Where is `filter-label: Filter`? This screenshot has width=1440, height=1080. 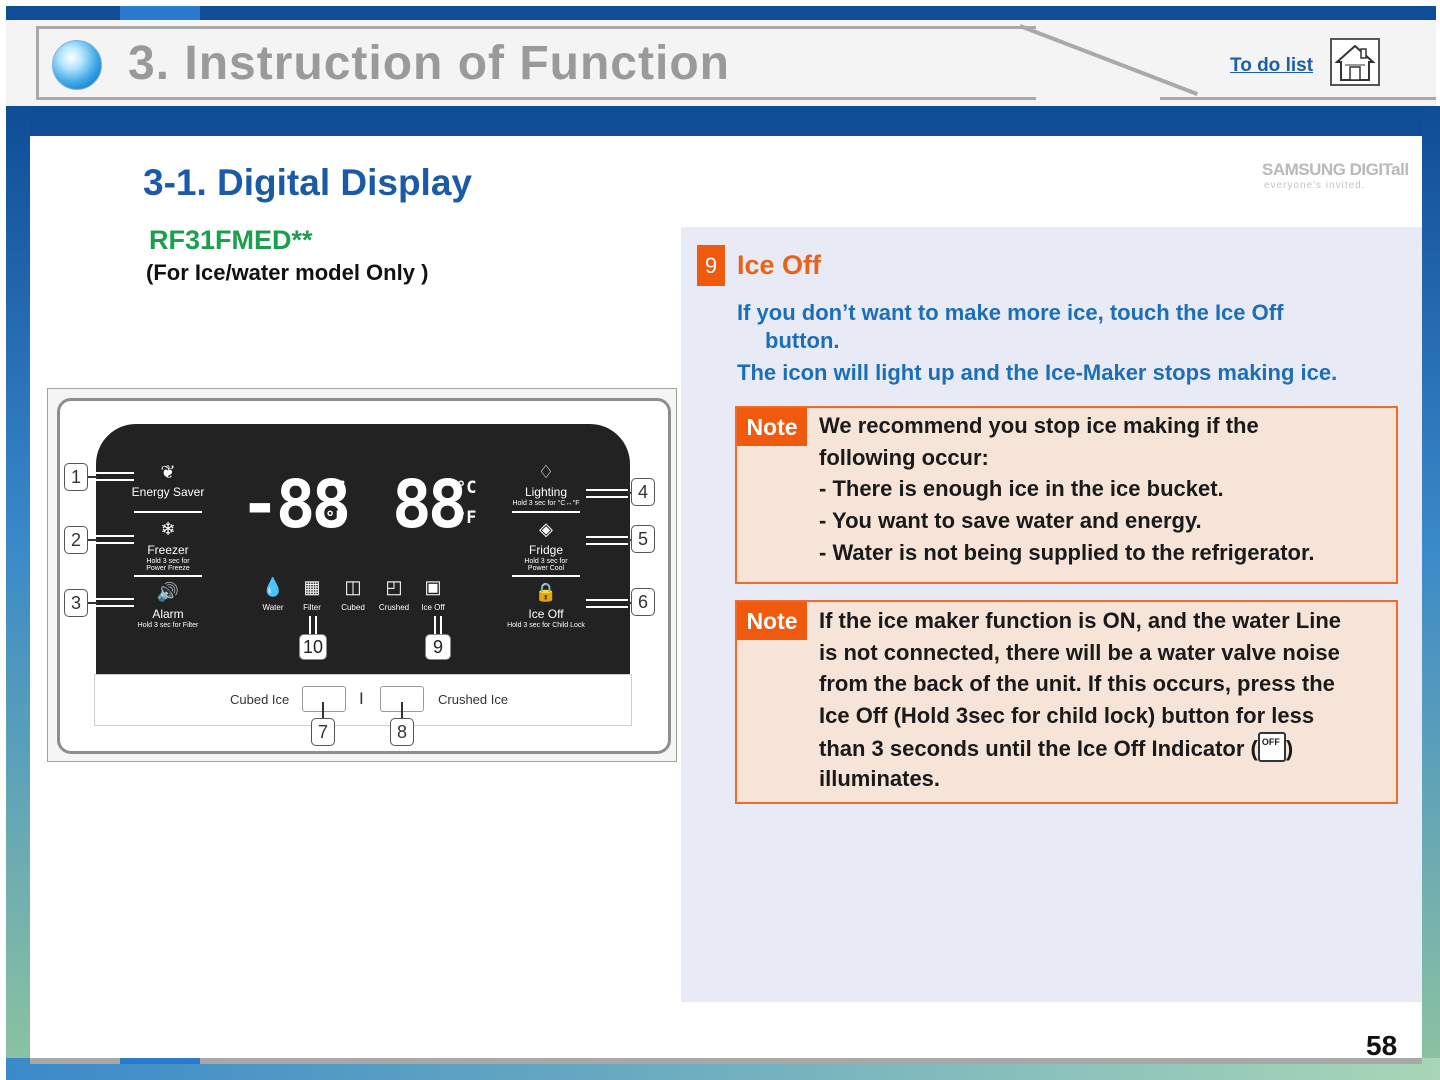 filter-label: Filter is located at coordinates (312, 607).